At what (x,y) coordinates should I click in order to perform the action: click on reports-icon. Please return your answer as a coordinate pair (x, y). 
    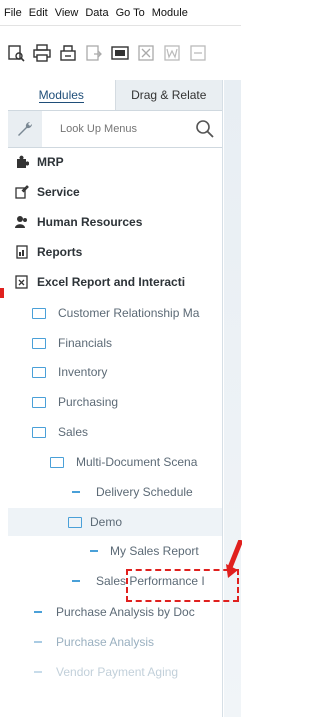
    Looking at the image, I should click on (22, 252).